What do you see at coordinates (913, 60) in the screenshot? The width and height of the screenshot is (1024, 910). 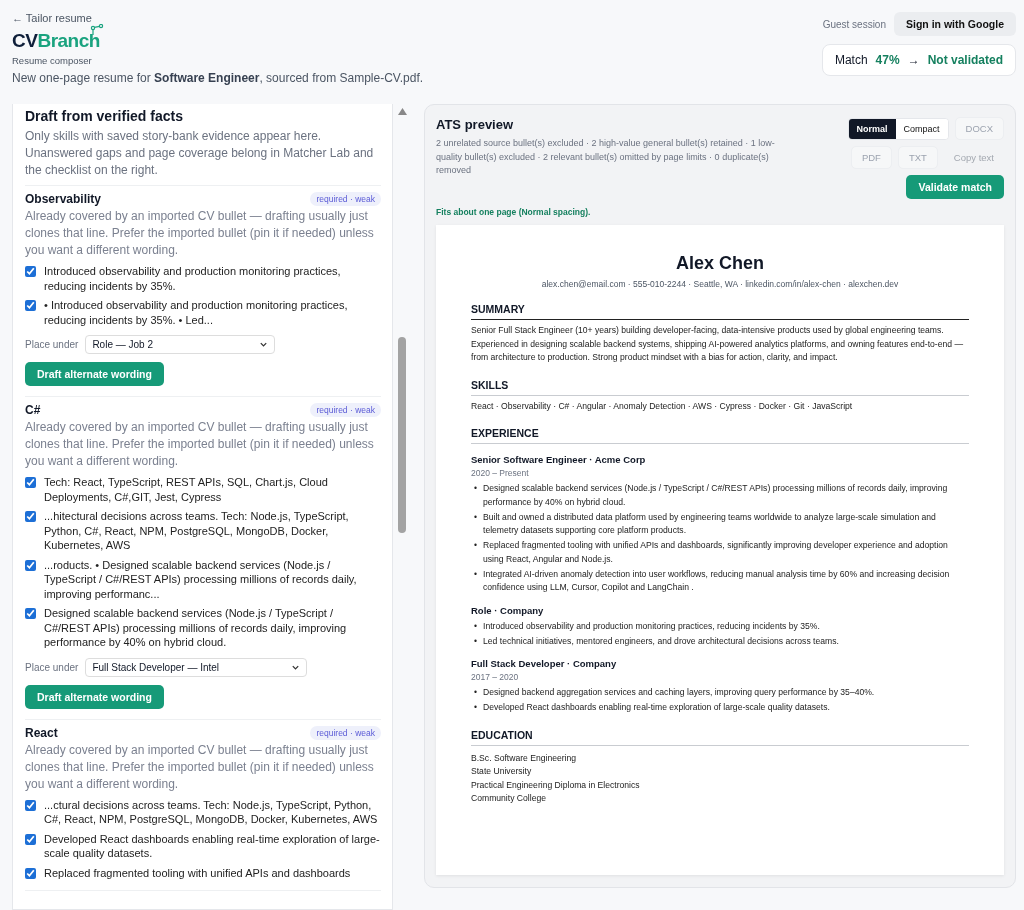 I see `arrow-glyph: →` at bounding box center [913, 60].